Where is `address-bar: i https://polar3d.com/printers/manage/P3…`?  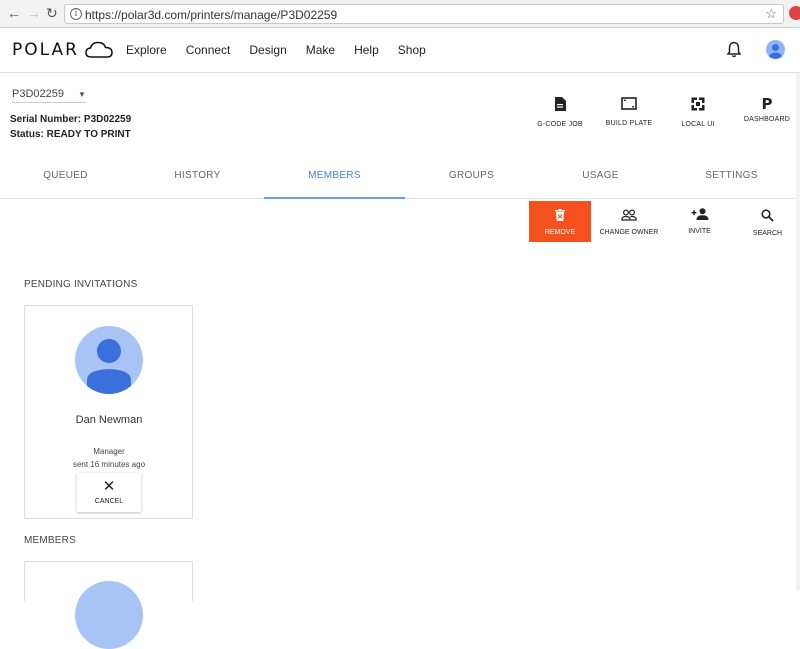
address-bar: i https://polar3d.com/printers/manage/P3… is located at coordinates (424, 14).